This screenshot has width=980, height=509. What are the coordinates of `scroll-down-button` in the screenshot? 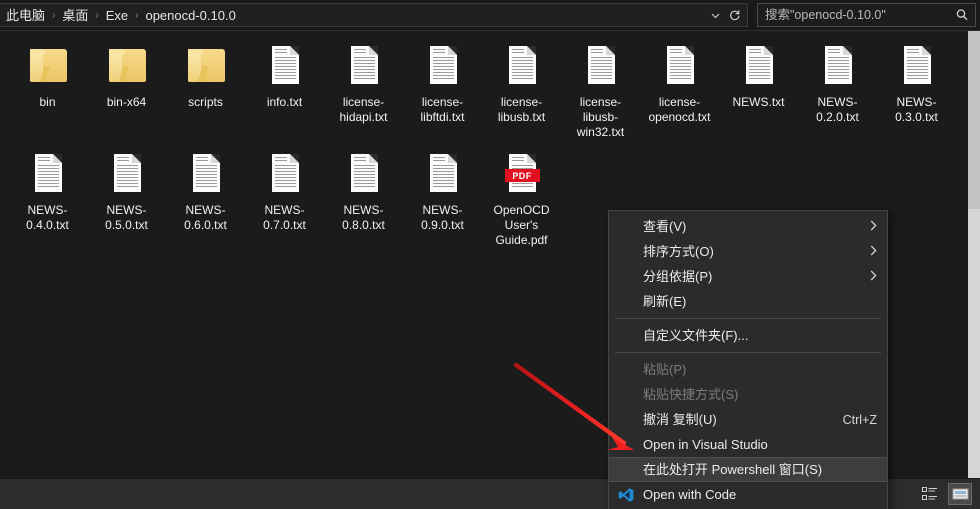 It's located at (974, 472).